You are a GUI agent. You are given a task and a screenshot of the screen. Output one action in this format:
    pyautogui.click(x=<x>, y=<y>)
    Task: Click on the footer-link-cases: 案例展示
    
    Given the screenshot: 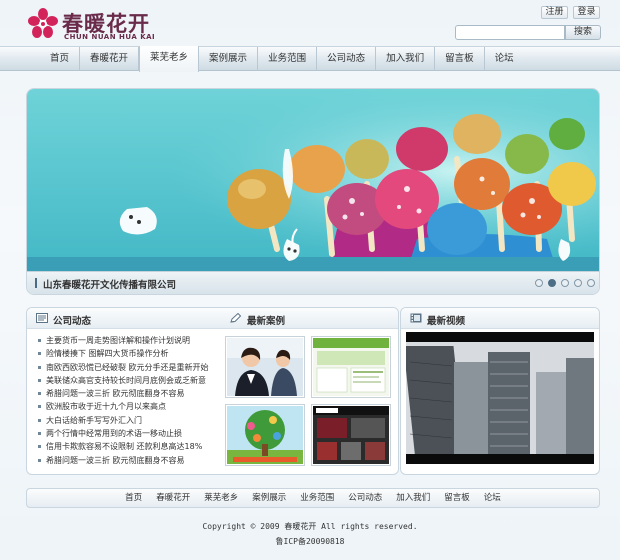 What is the action you would take?
    pyautogui.click(x=269, y=498)
    